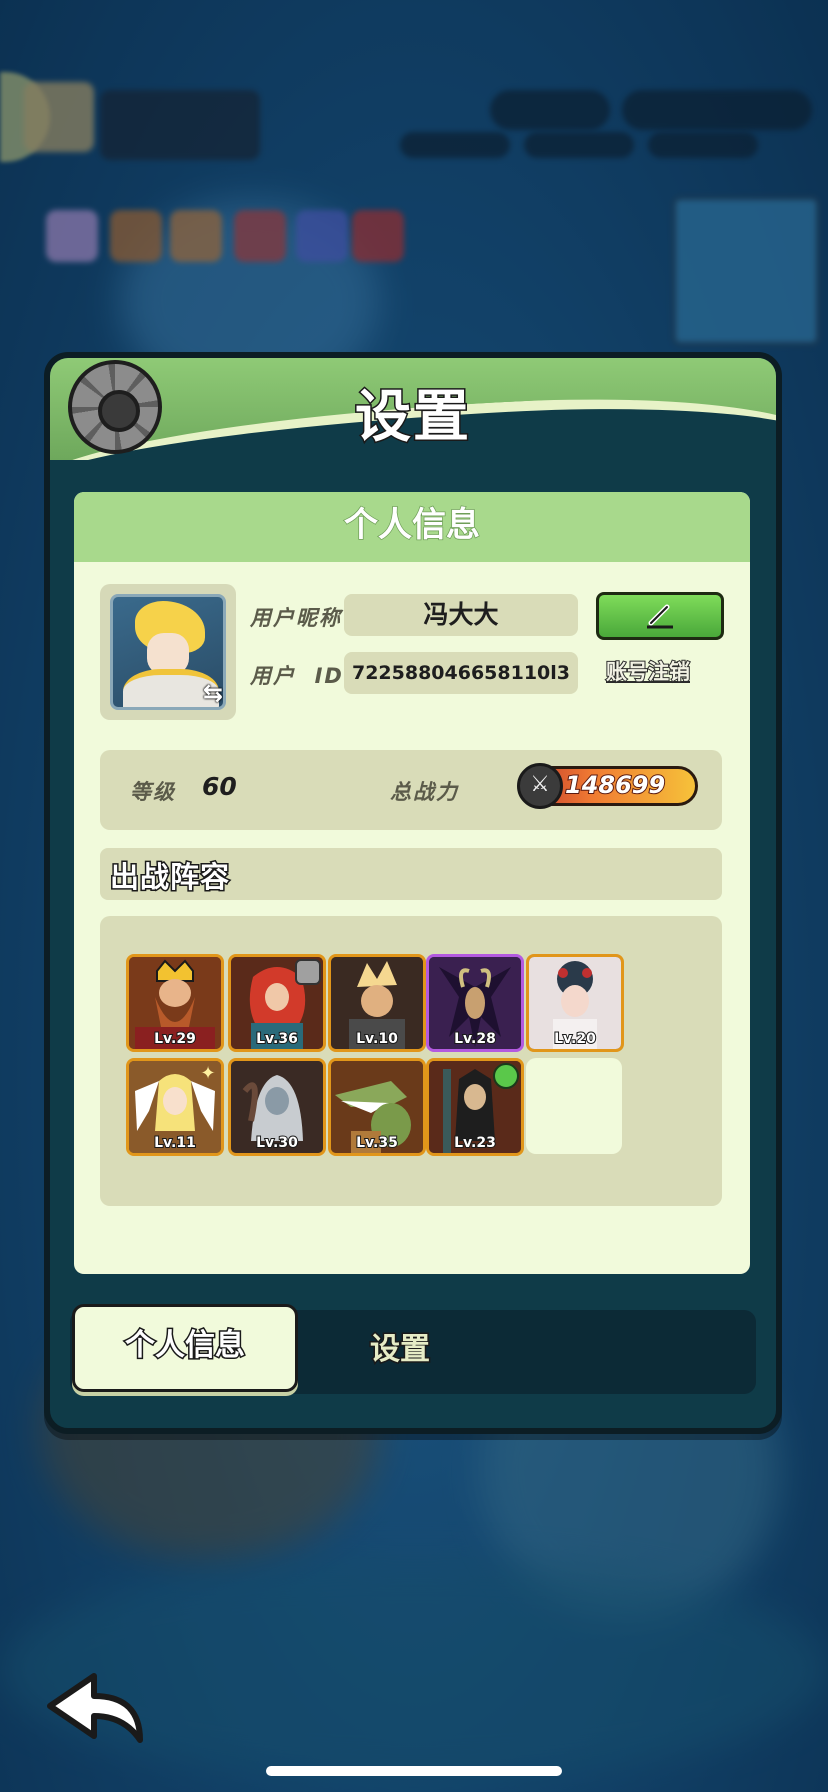 The width and height of the screenshot is (828, 1792). Describe the element at coordinates (213, 693) in the screenshot. I see `swap-icon: ⇆` at that location.